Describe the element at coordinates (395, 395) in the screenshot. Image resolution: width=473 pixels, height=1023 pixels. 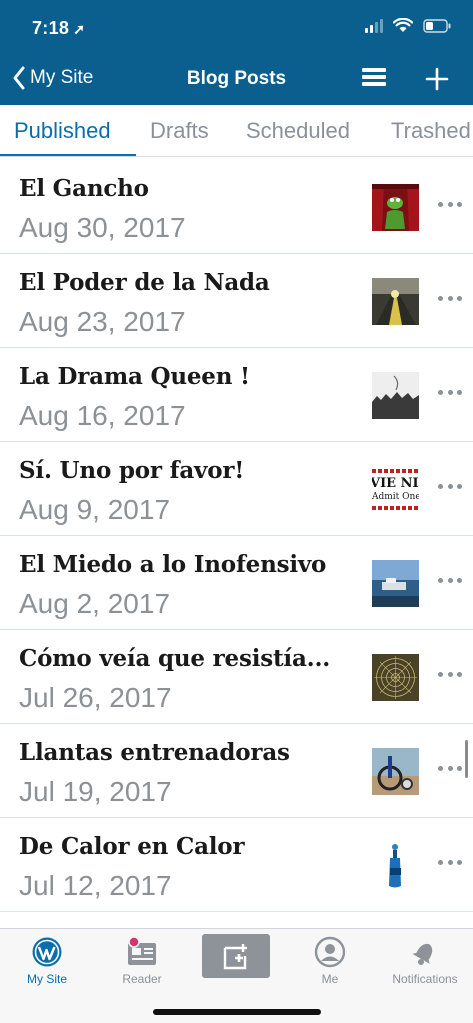
I see `bw-landscape-thumbnail` at that location.